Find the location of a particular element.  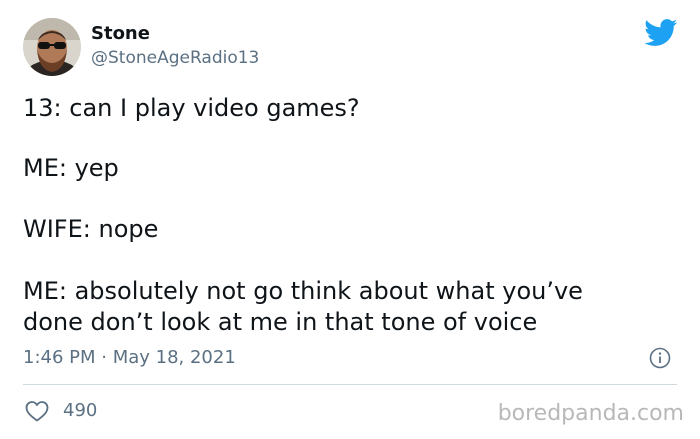

avatar is located at coordinates (52, 47).